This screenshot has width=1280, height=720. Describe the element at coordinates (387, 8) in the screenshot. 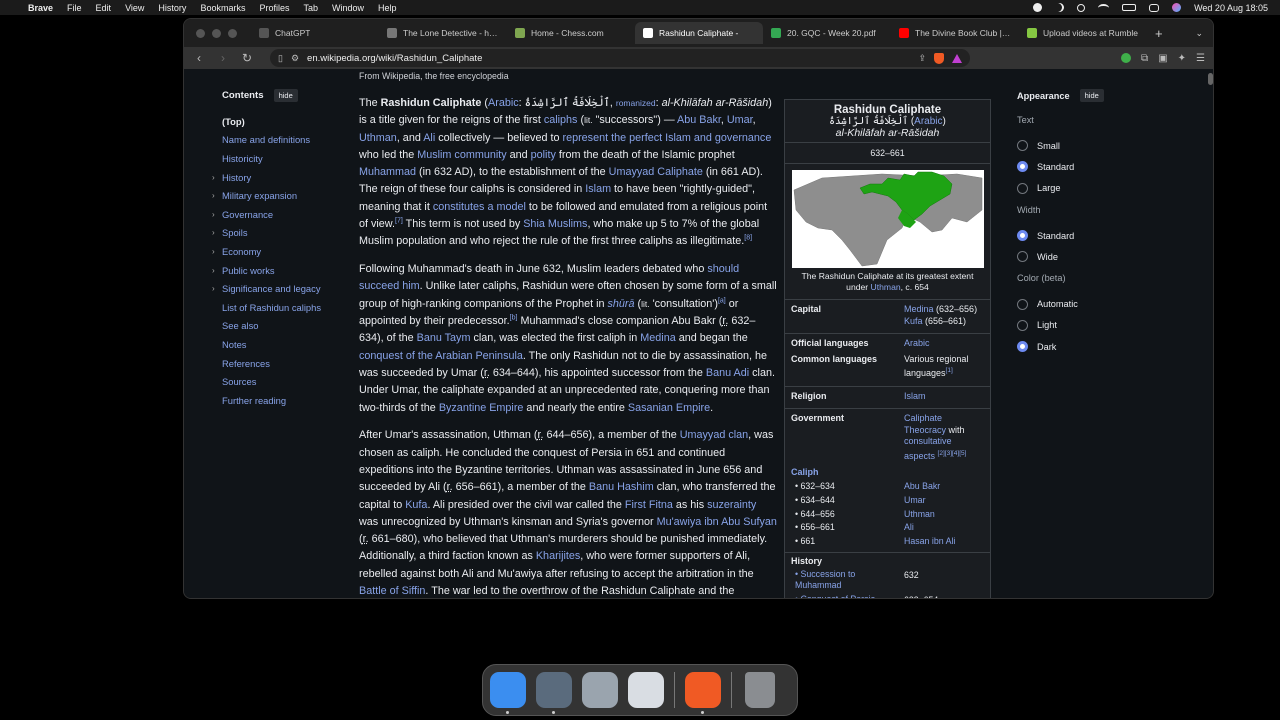

I see `menu-help: Help` at that location.